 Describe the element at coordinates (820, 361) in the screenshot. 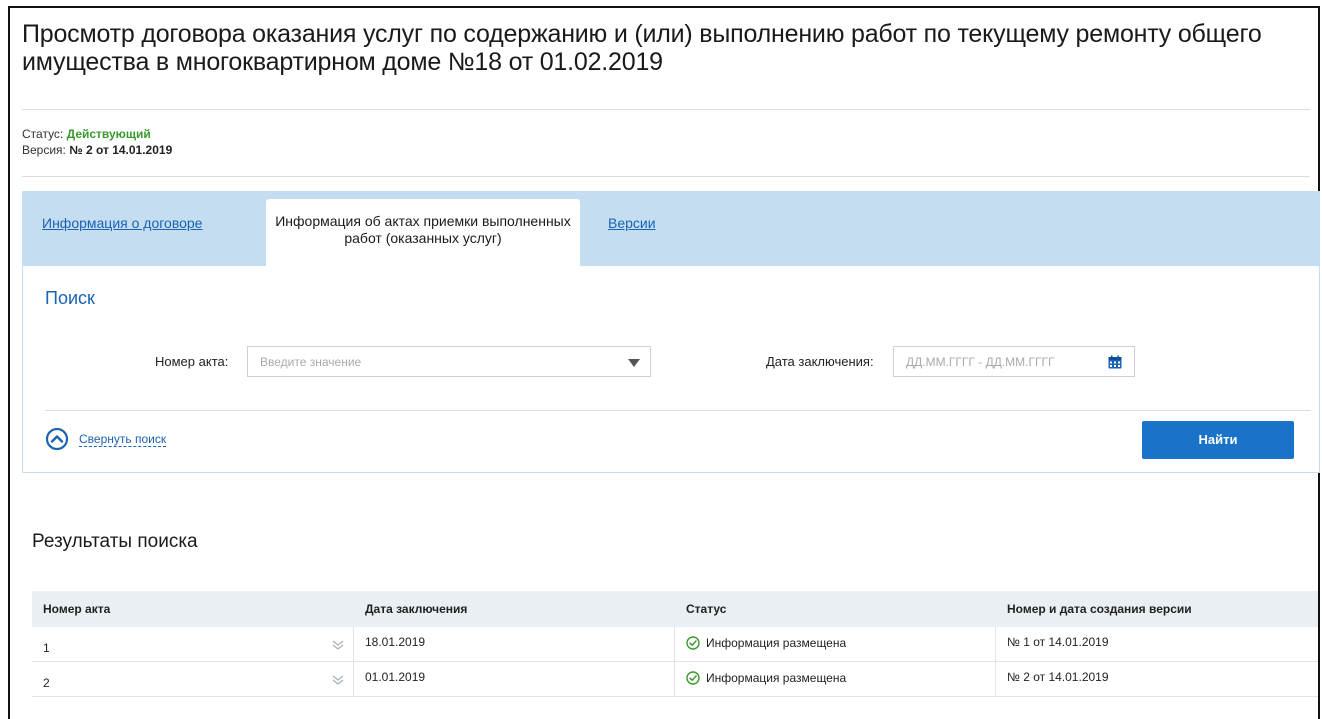

I see `date-label: Дата заключения:` at that location.